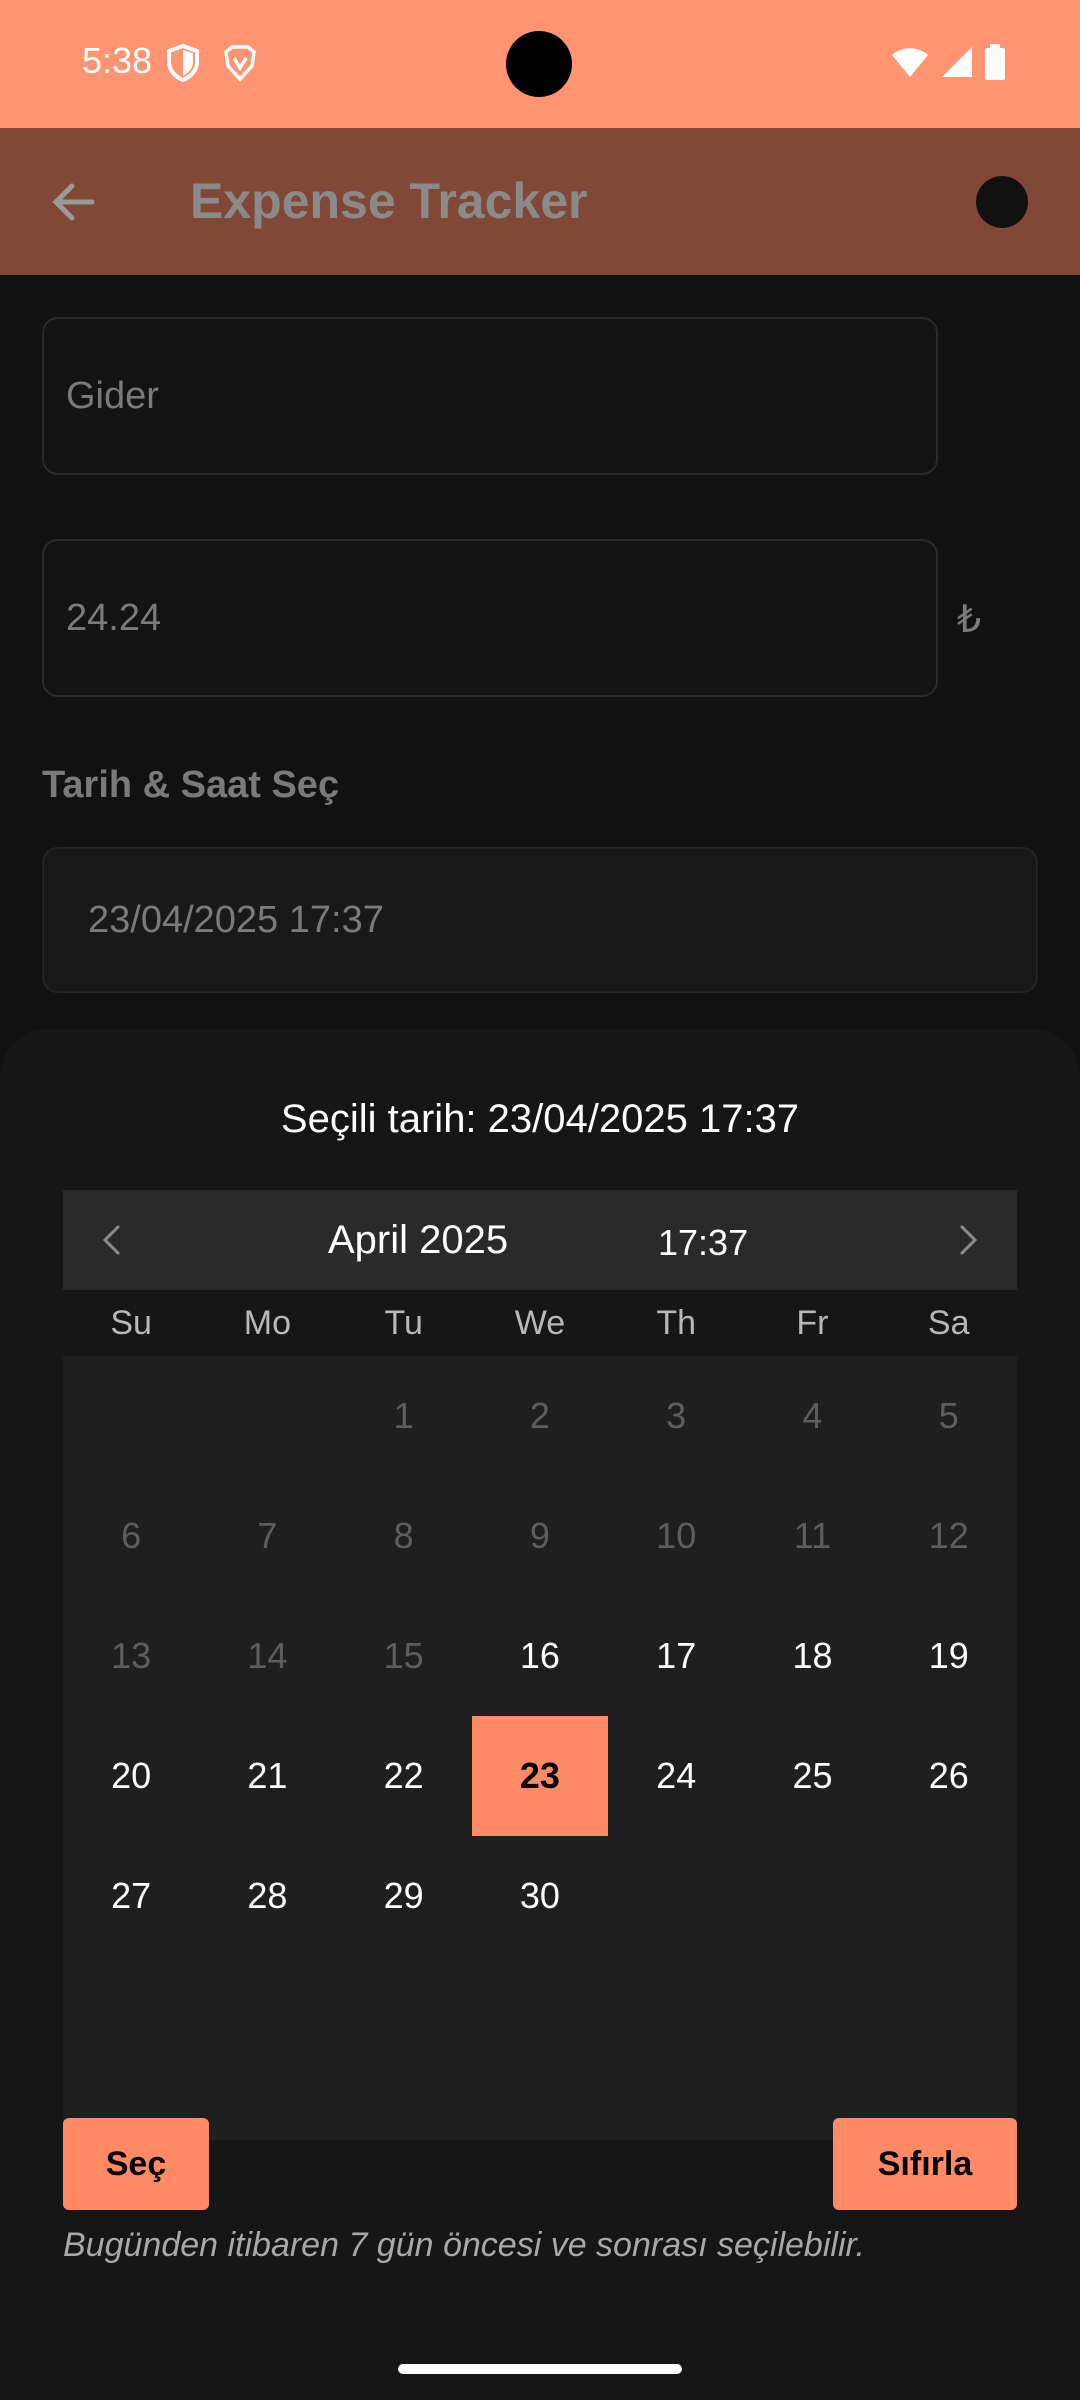  I want to click on home-indicator, so click(540, 2369).